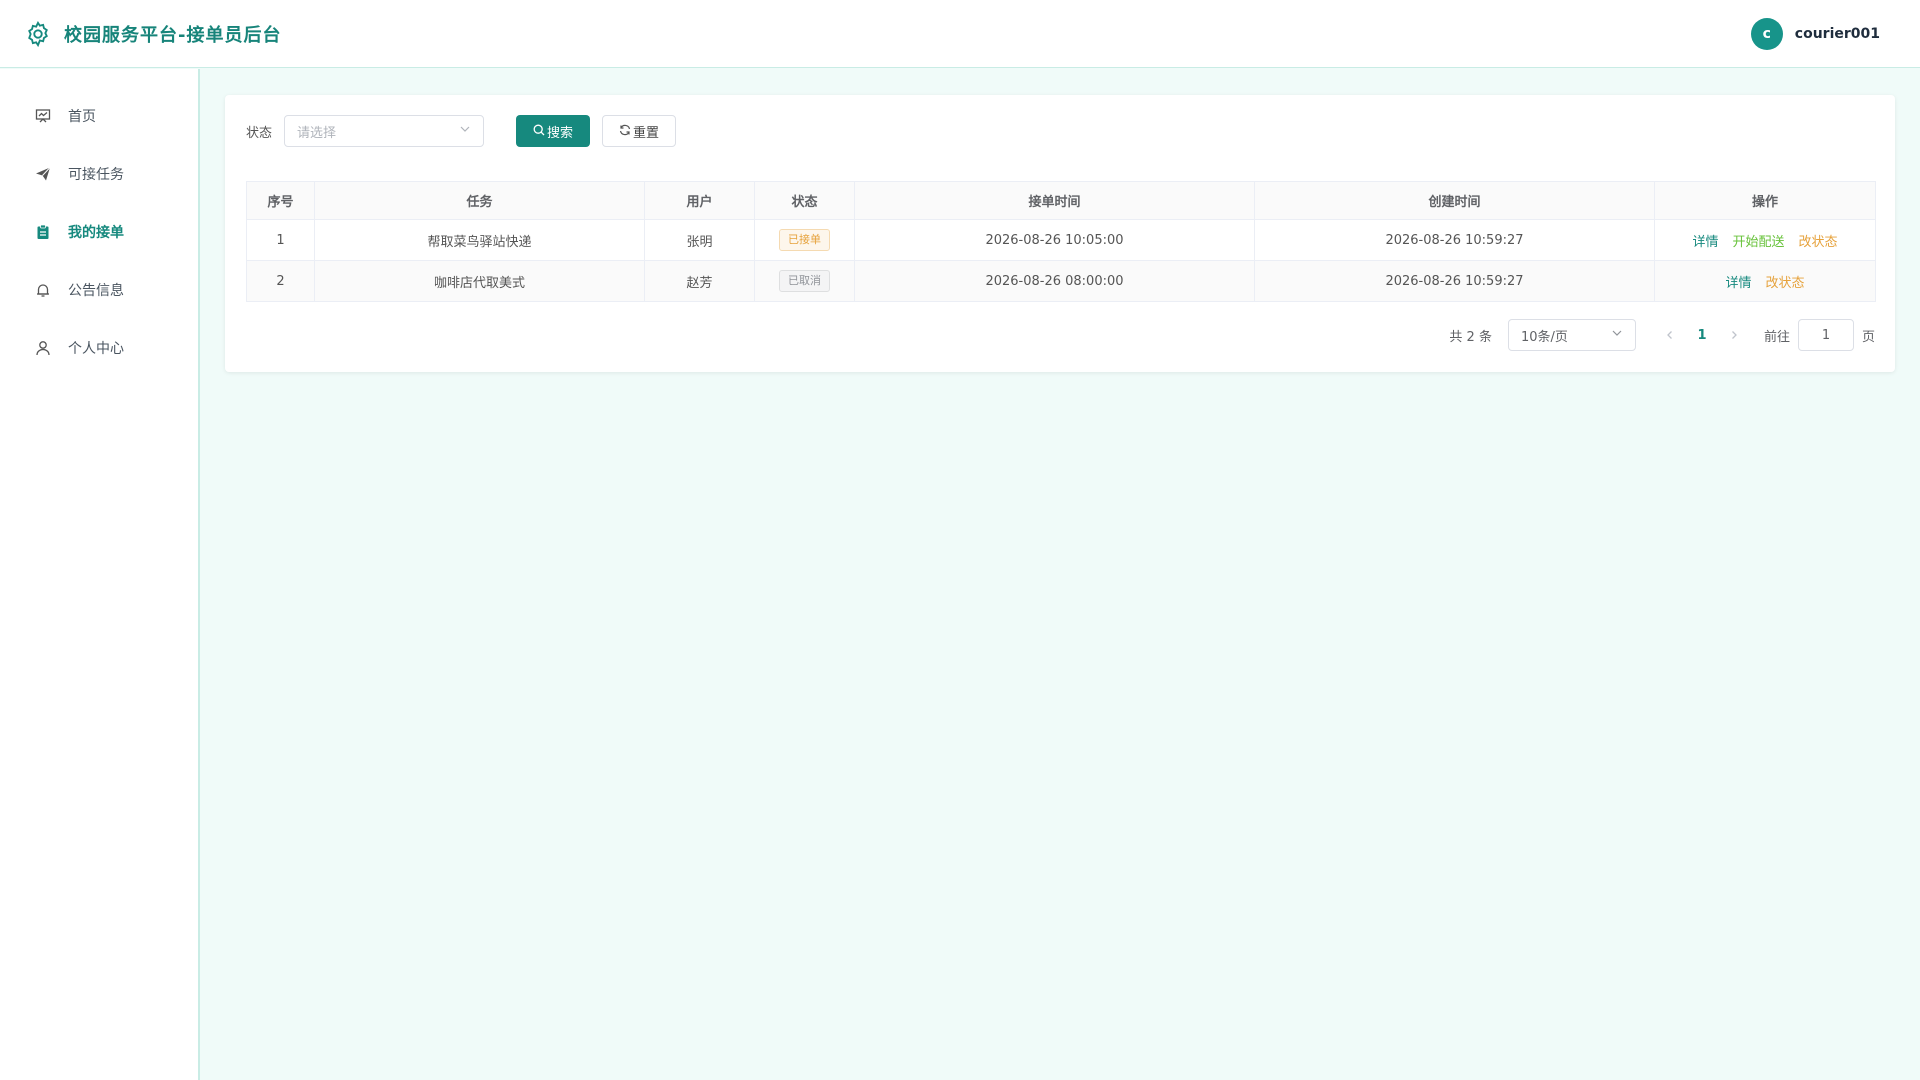 This screenshot has height=1080, width=1920. I want to click on brand: 校园服务平台-接单员后台, so click(152, 34).